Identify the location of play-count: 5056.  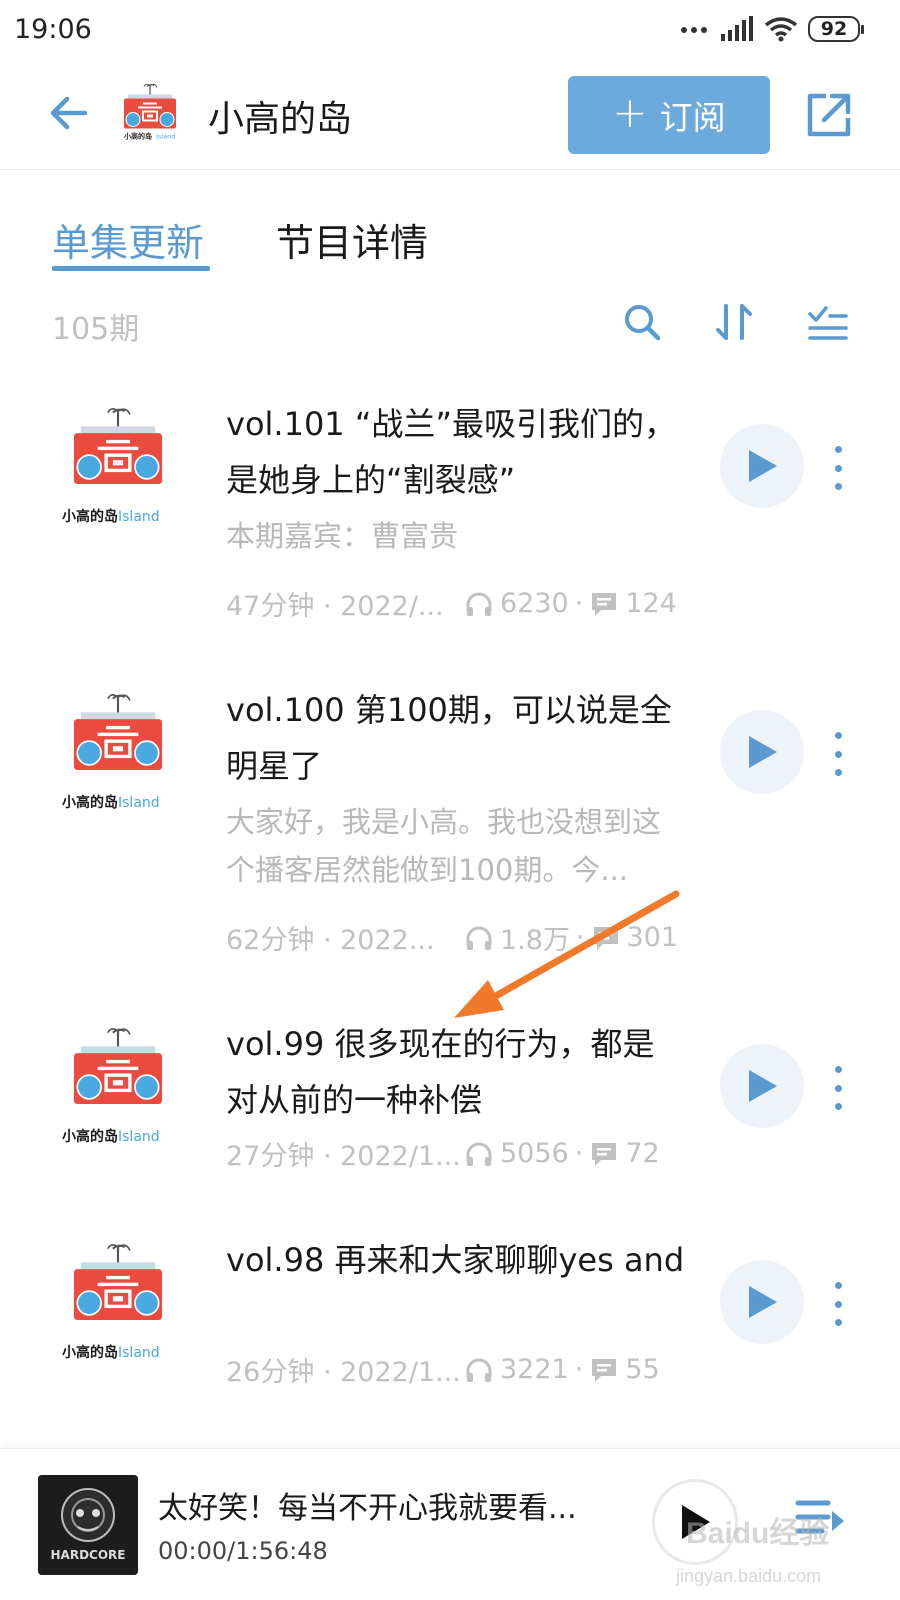
(516, 1153).